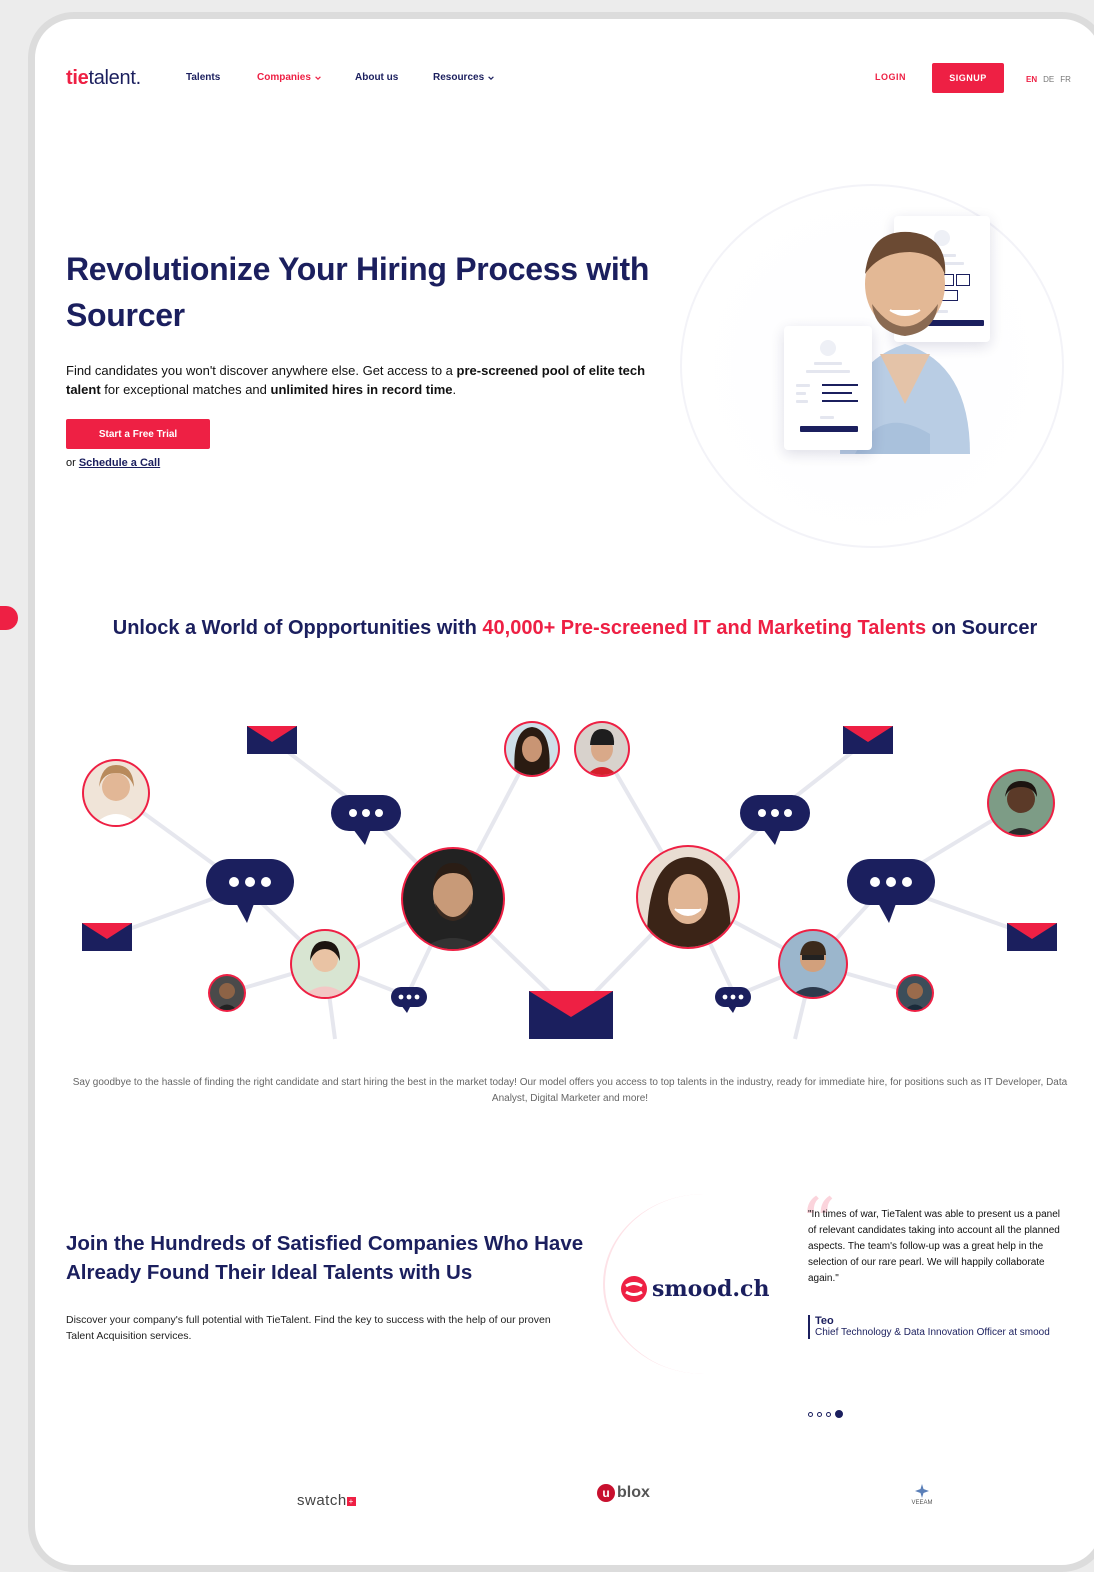 This screenshot has width=1094, height=1572. I want to click on nav-resources: Resources, so click(464, 77).